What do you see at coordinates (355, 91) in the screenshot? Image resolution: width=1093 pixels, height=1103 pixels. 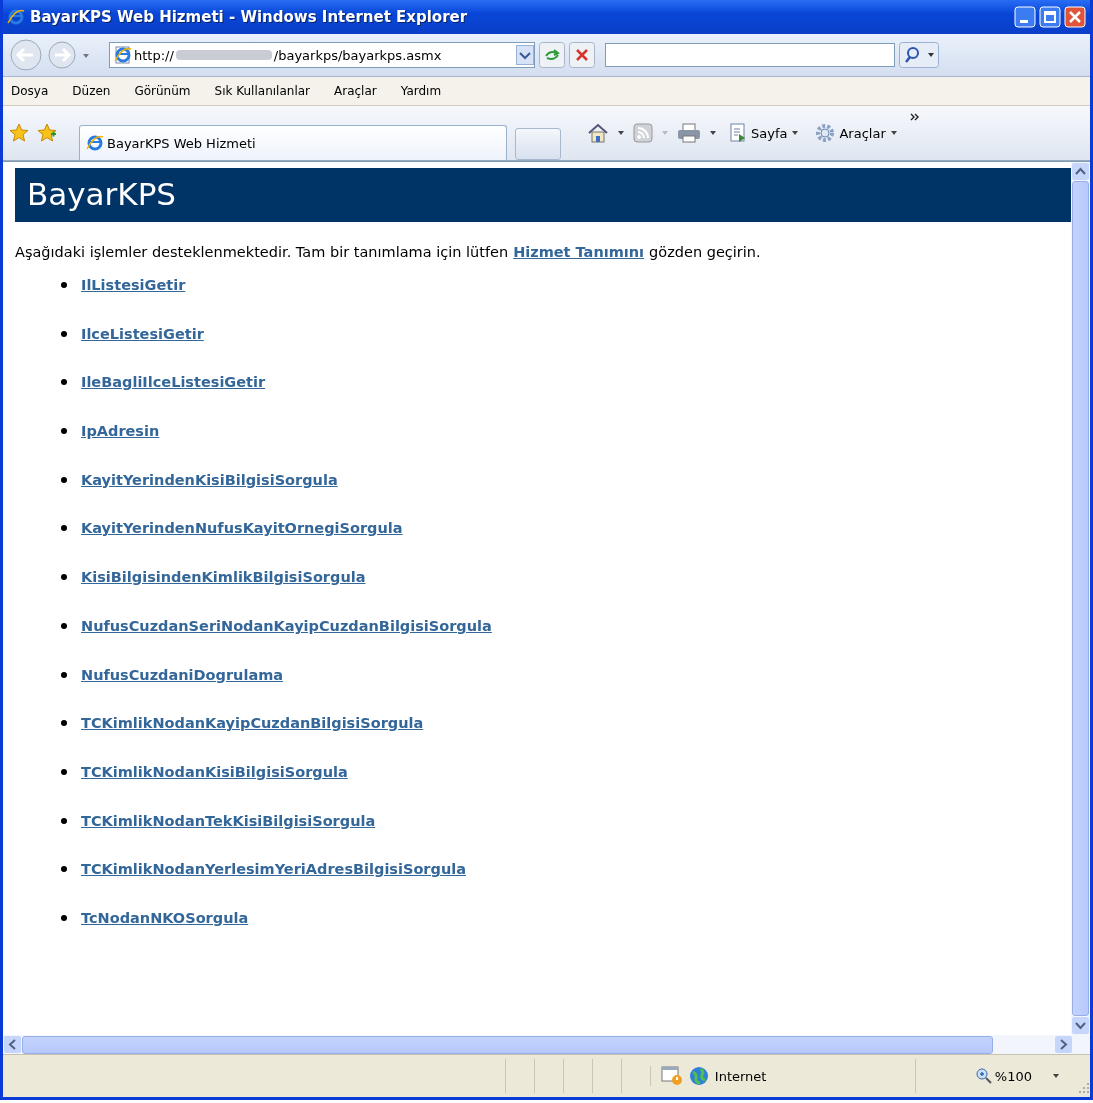 I see `menu-item: Araçlar` at bounding box center [355, 91].